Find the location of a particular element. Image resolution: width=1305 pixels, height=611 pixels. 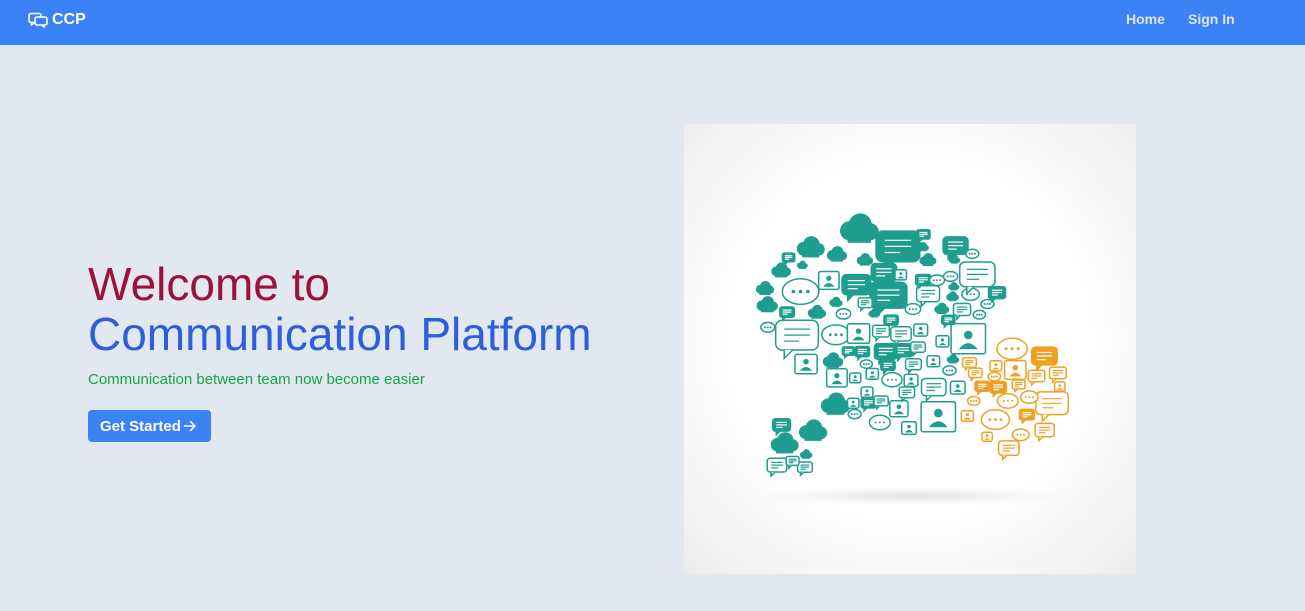

get-started-button: Get Started is located at coordinates (149, 426).